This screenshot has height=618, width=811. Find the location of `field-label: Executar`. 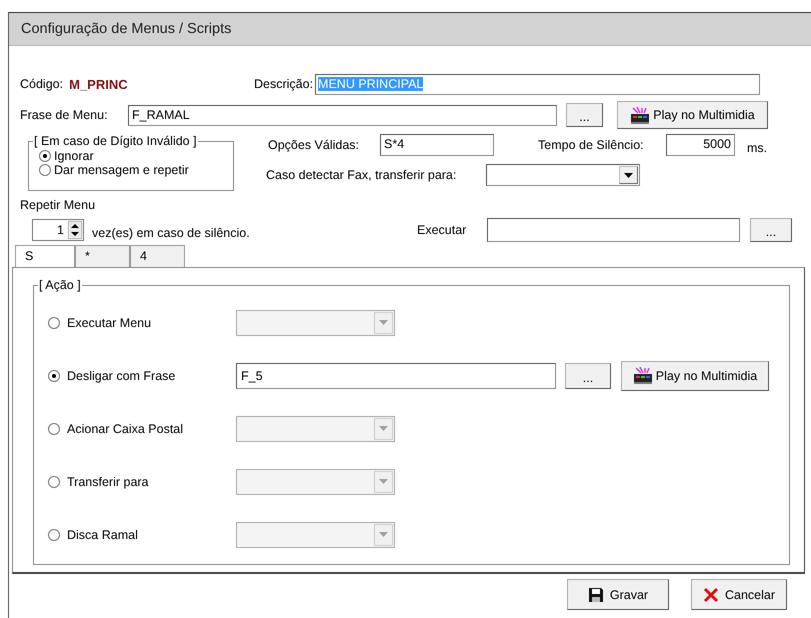

field-label: Executar is located at coordinates (442, 230).